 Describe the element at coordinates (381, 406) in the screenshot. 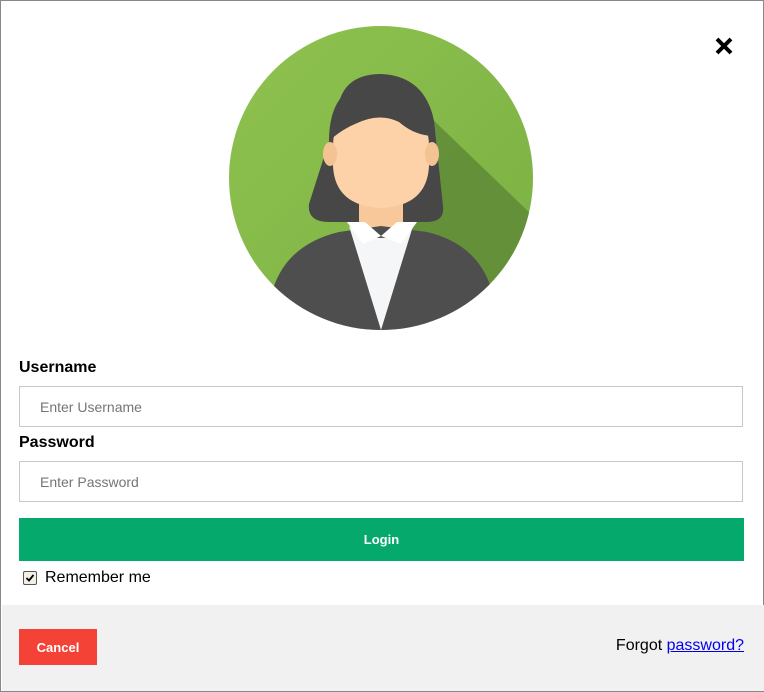

I see `username-input` at that location.